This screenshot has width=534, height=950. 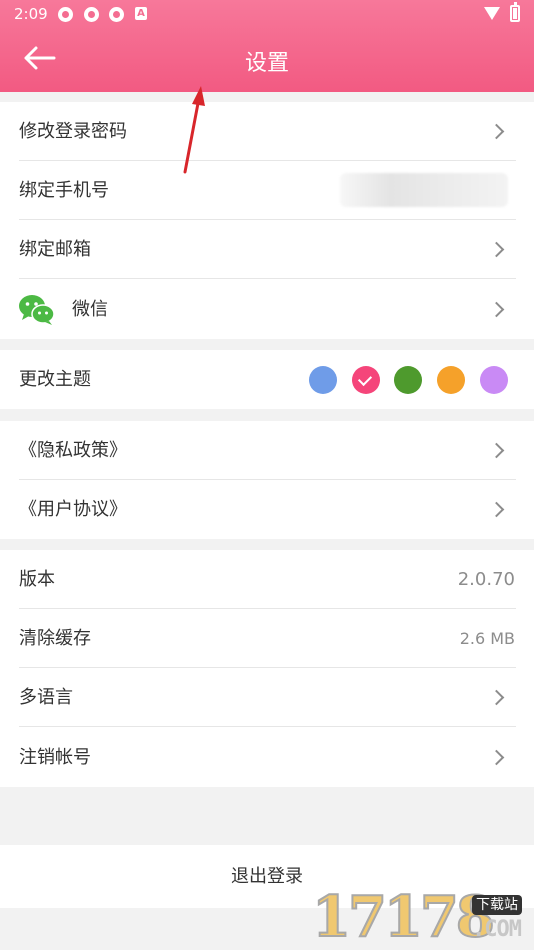 I want to click on row-clear-cache: 清除缓存 2.6 MB, so click(x=267, y=638).